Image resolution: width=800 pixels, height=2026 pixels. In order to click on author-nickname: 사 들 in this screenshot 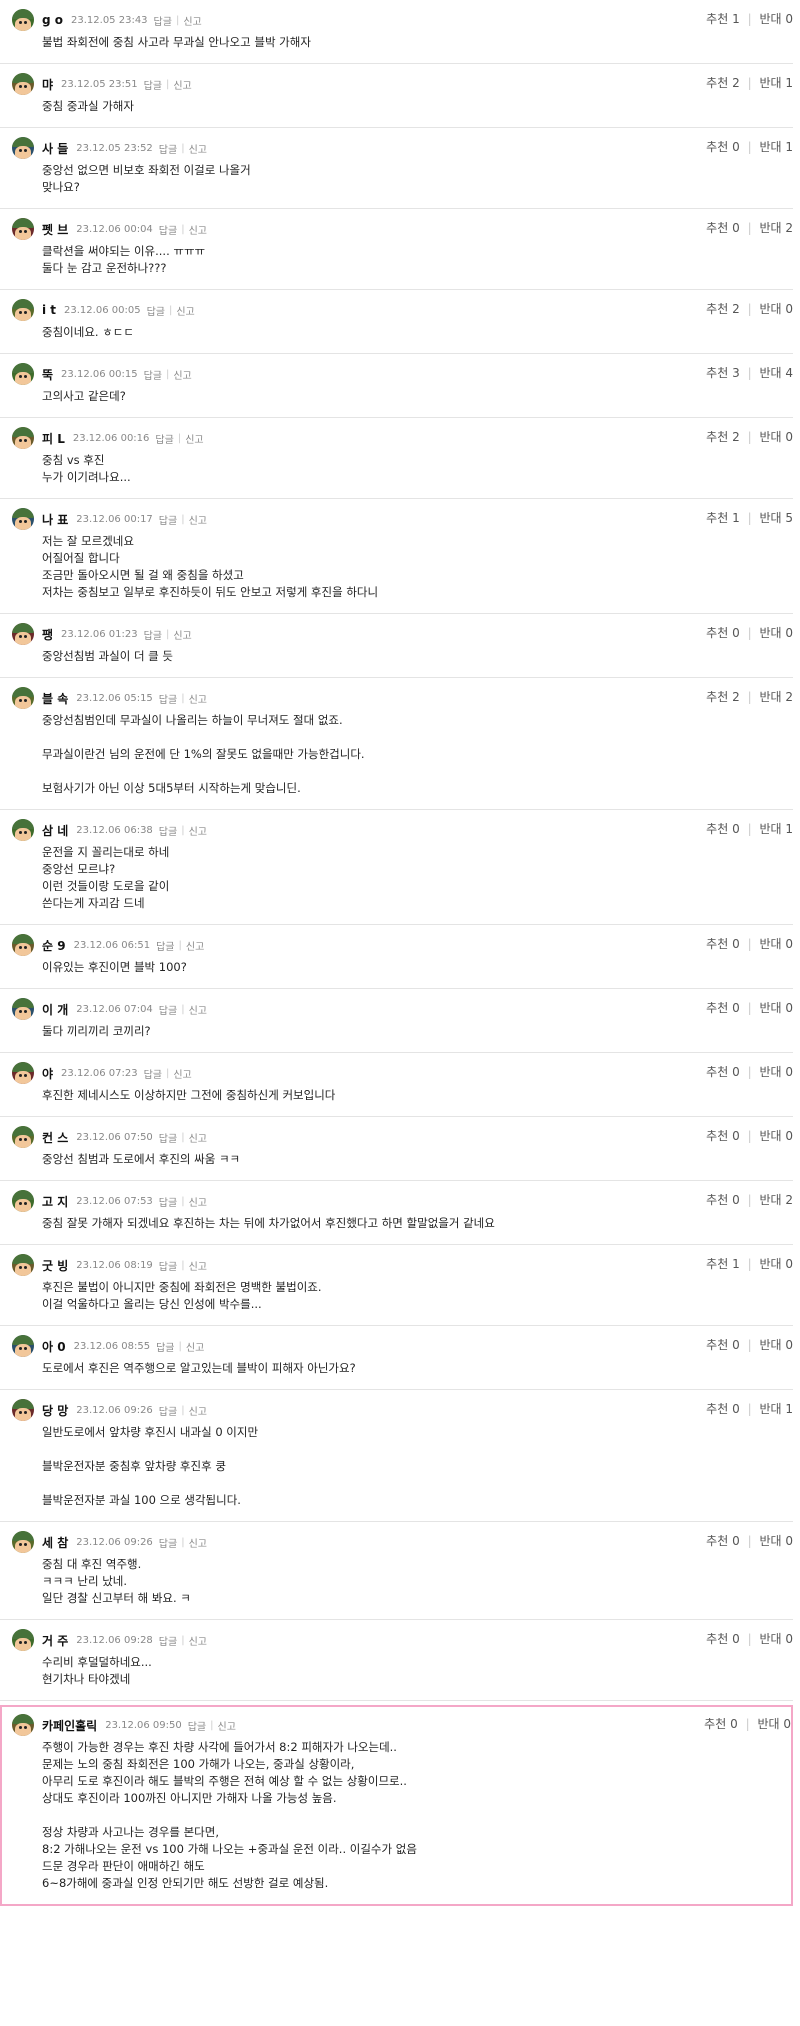, I will do `click(55, 148)`.